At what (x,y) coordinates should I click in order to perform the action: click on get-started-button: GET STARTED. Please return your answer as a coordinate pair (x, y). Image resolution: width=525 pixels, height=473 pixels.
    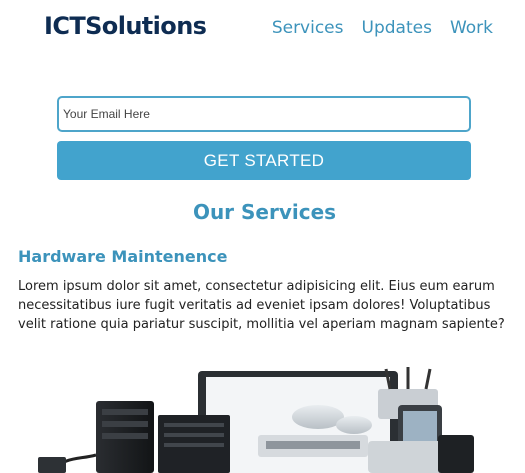
    Looking at the image, I should click on (264, 160).